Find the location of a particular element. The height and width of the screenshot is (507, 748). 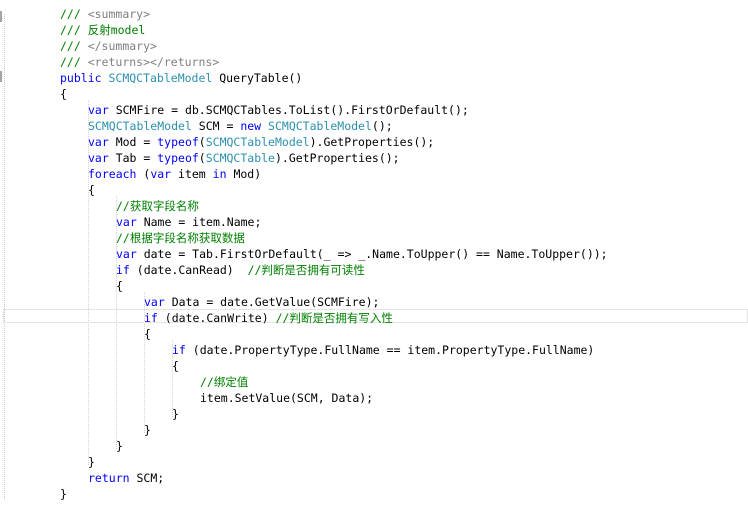

code-line: /// <summary> is located at coordinates (105, 14).